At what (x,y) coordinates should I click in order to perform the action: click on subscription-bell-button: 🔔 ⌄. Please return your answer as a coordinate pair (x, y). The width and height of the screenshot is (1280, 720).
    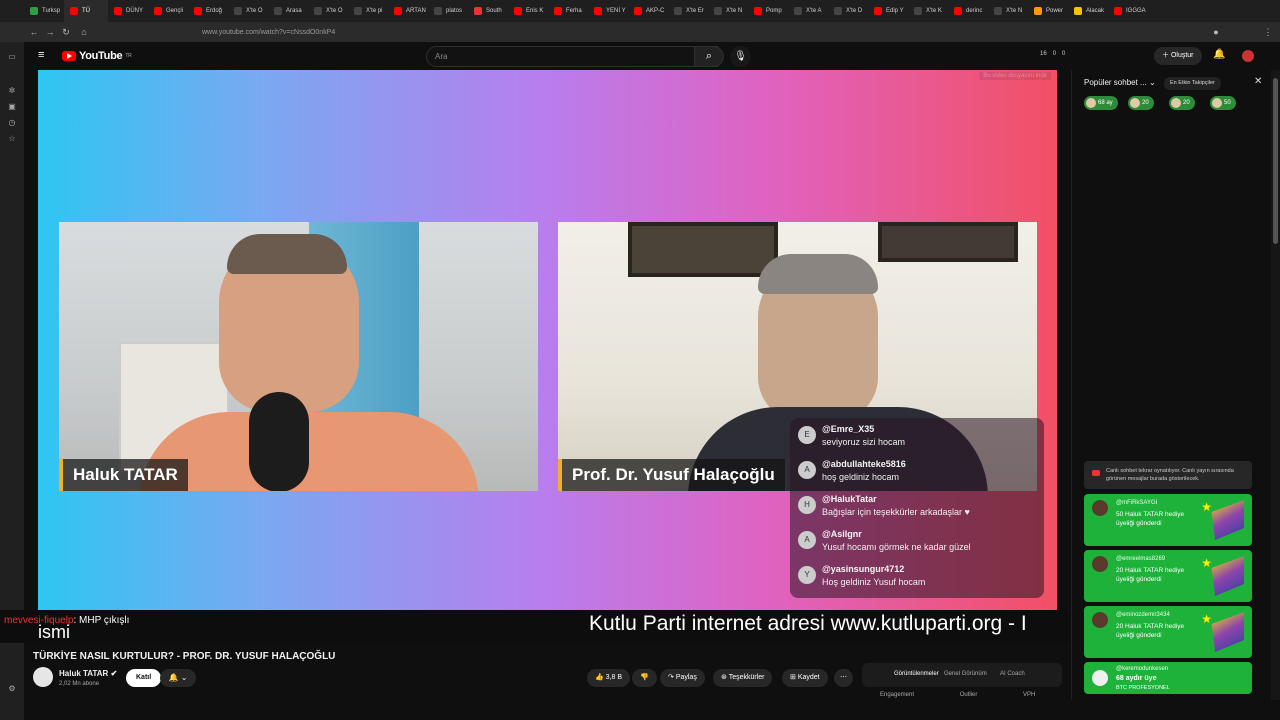
    Looking at the image, I should click on (178, 678).